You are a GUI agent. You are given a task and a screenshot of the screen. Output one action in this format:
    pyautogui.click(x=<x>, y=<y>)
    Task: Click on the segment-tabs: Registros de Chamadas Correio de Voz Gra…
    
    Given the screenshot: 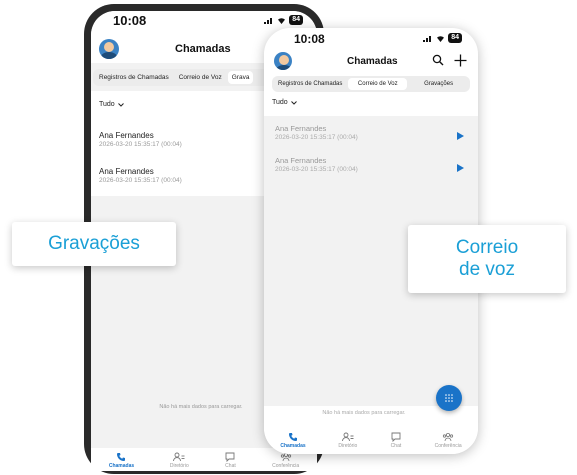 What is the action you would take?
    pyautogui.click(x=371, y=84)
    